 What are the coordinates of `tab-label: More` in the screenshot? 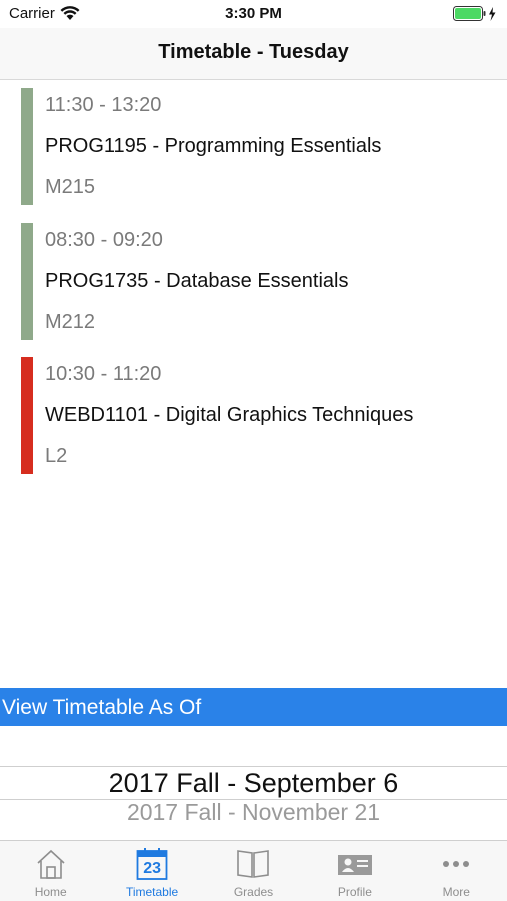 It's located at (456, 892).